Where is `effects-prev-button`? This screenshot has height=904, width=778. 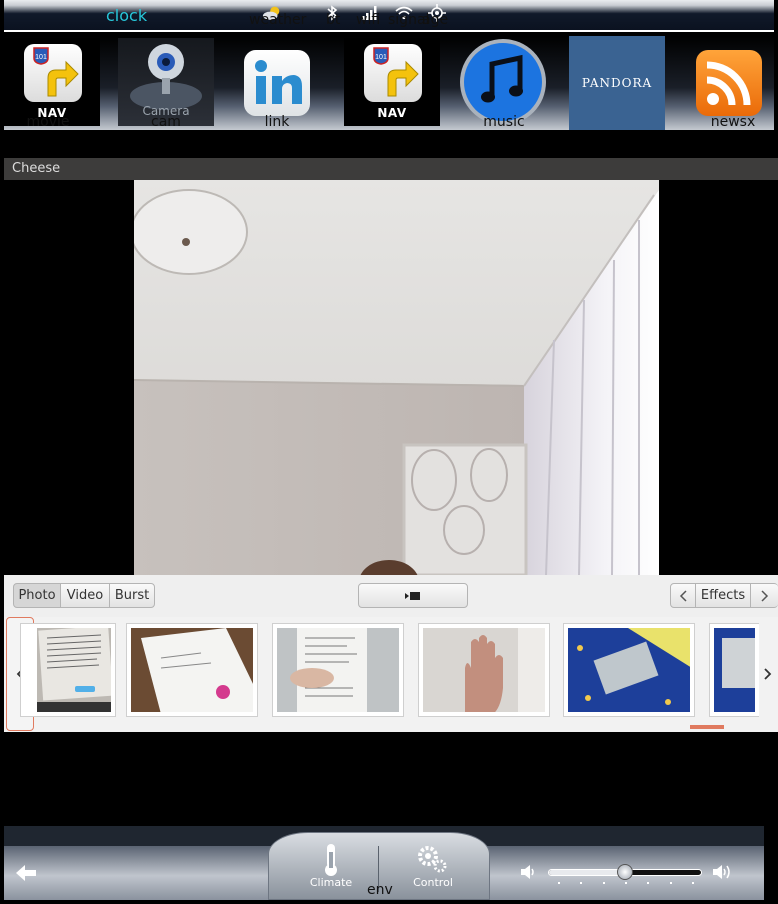
effects-prev-button is located at coordinates (683, 595).